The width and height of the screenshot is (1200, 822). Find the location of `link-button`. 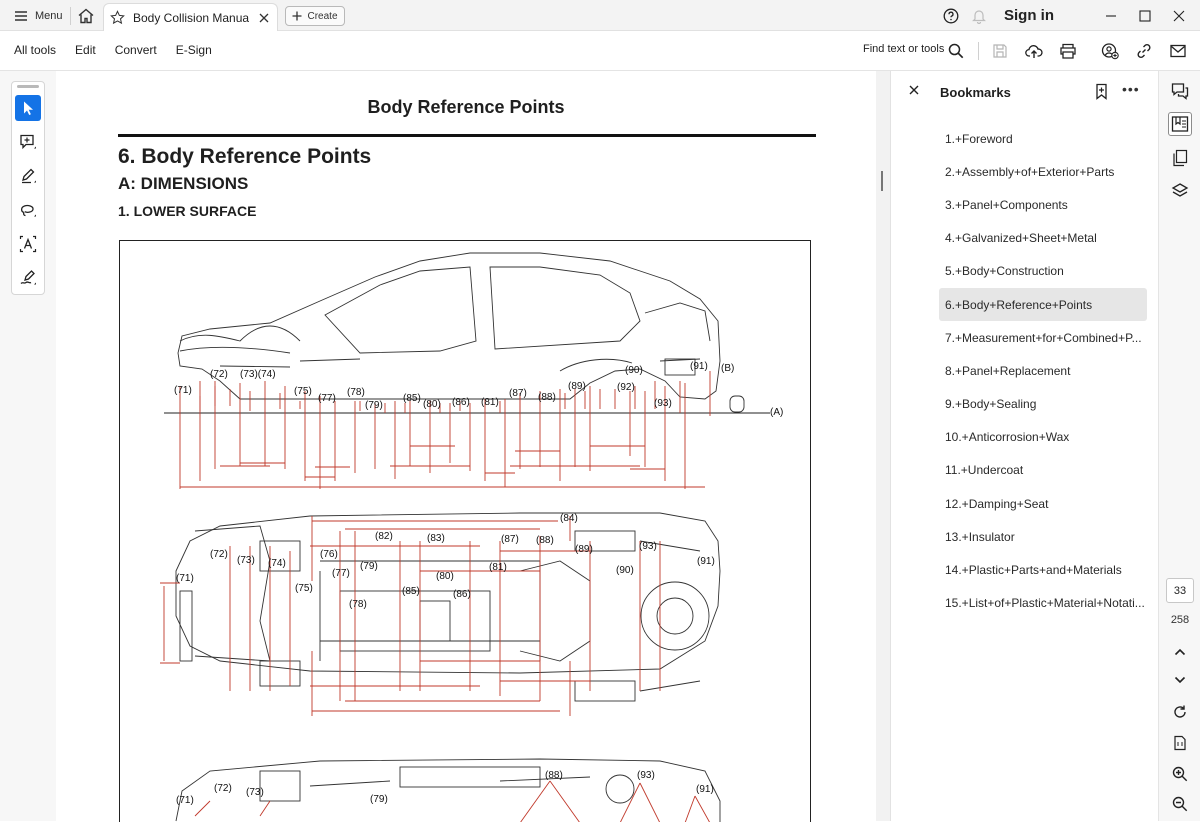

link-button is located at coordinates (1144, 51).